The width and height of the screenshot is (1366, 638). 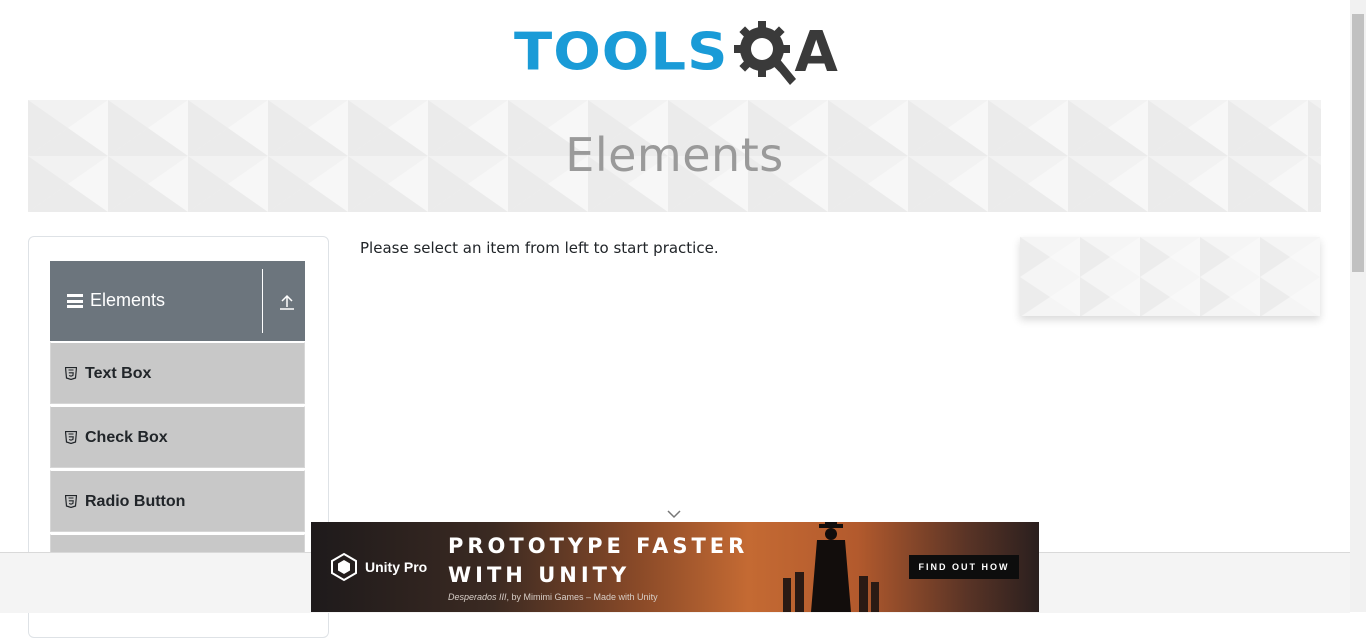 What do you see at coordinates (1358, 143) in the screenshot?
I see `scrollbar-thumb` at bounding box center [1358, 143].